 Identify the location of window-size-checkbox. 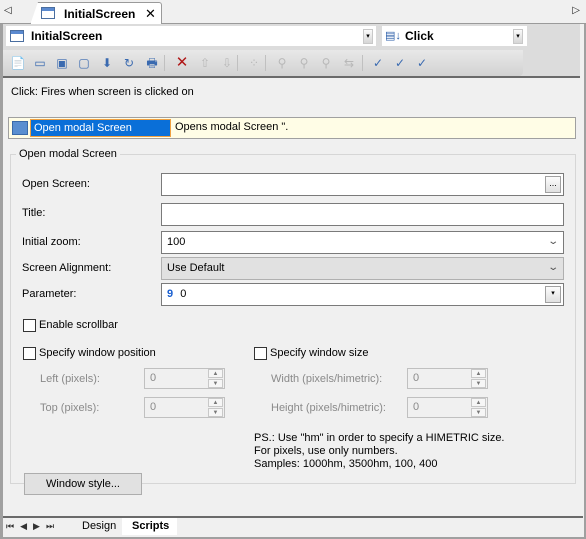
(260, 353).